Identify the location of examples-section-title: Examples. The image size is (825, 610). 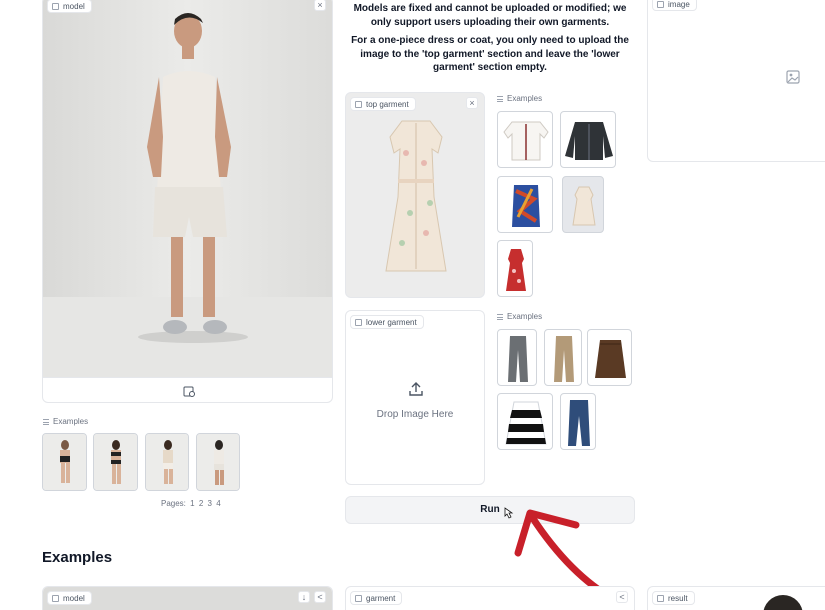
(77, 557).